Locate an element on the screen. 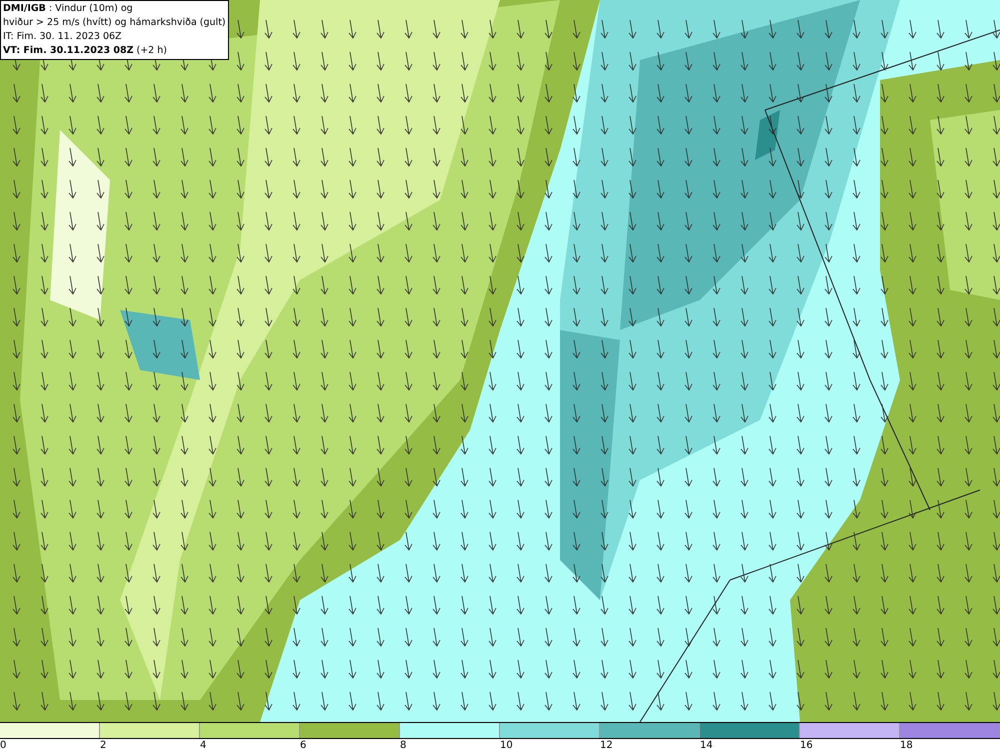  legend-label: 0 is located at coordinates (3, 746).